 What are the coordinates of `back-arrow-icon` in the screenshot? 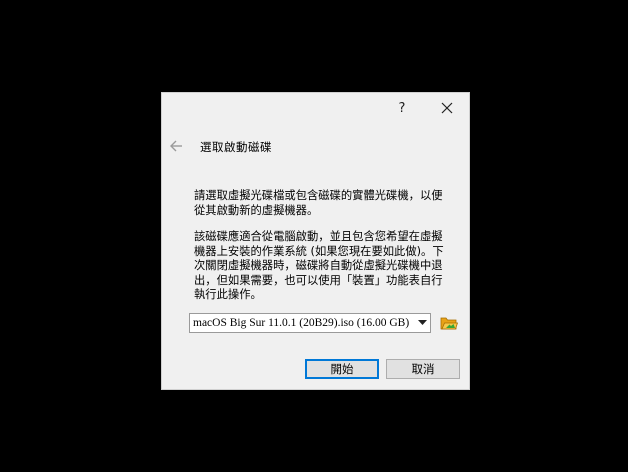 It's located at (176, 146).